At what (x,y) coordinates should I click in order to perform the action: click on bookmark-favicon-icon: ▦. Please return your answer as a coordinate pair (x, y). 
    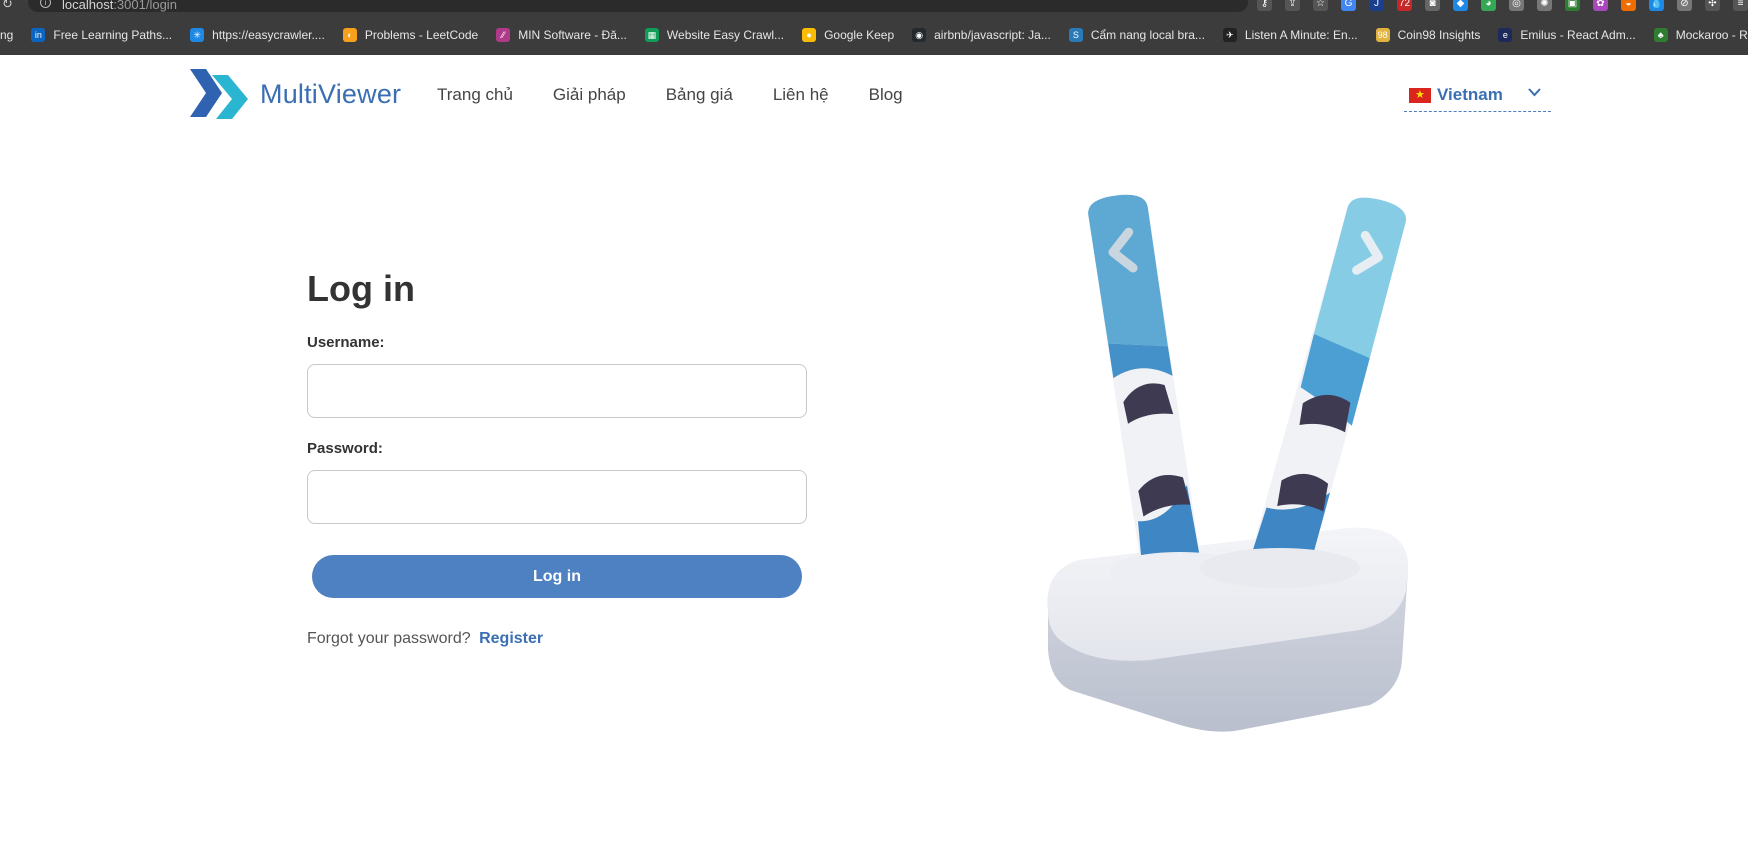
    Looking at the image, I should click on (651, 34).